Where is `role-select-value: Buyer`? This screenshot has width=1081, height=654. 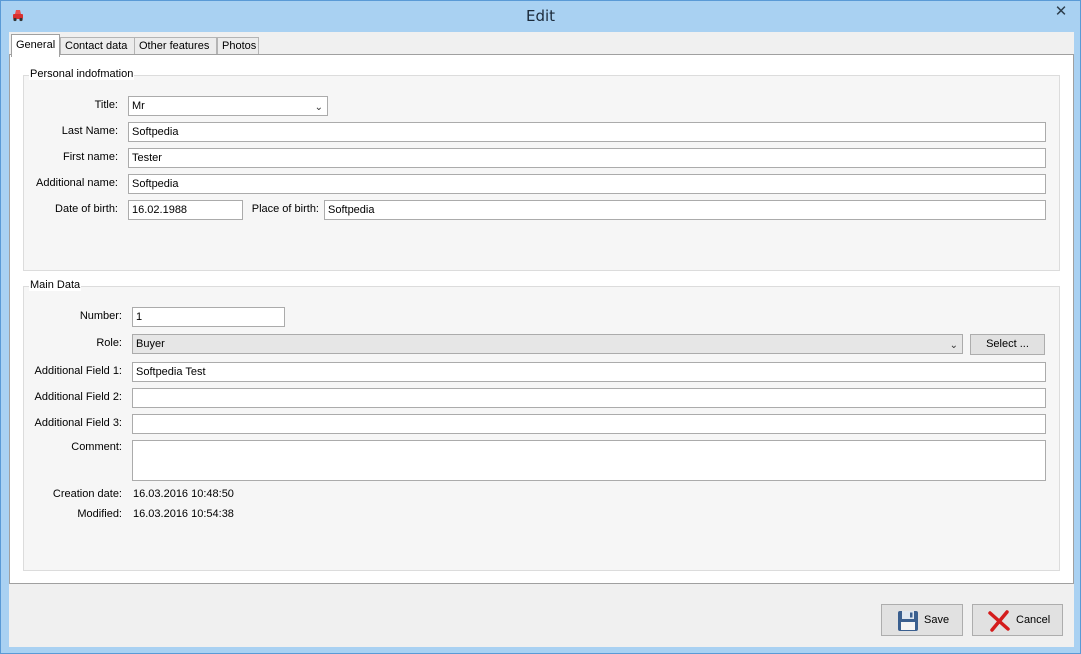
role-select-value: Buyer is located at coordinates (150, 344).